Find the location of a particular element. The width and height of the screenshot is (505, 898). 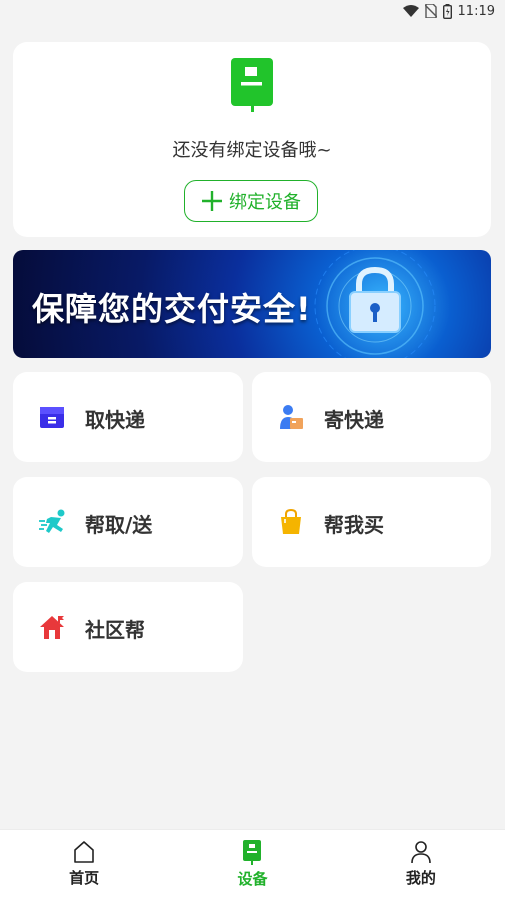

service-label: 帮取/送 is located at coordinates (119, 525).